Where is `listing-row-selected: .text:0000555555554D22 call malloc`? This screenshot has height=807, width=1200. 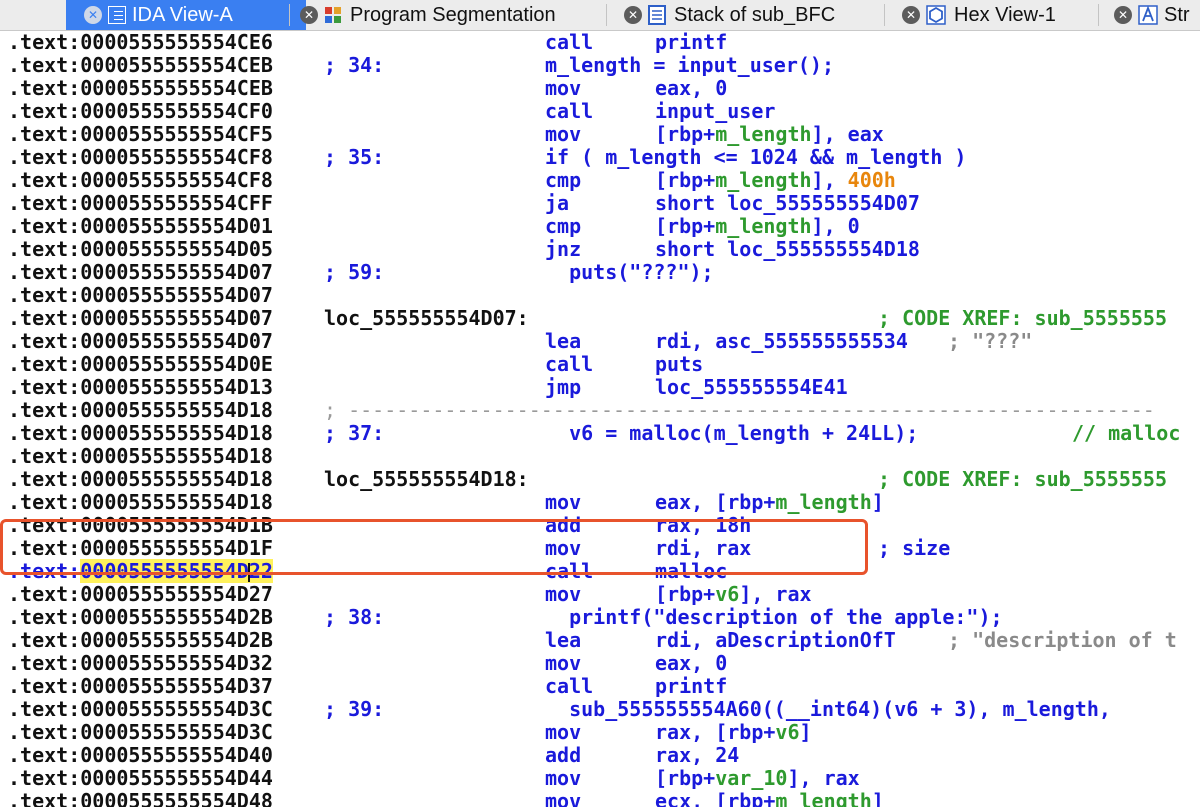
listing-row-selected: .text:0000555555554D22 call malloc is located at coordinates (600, 571).